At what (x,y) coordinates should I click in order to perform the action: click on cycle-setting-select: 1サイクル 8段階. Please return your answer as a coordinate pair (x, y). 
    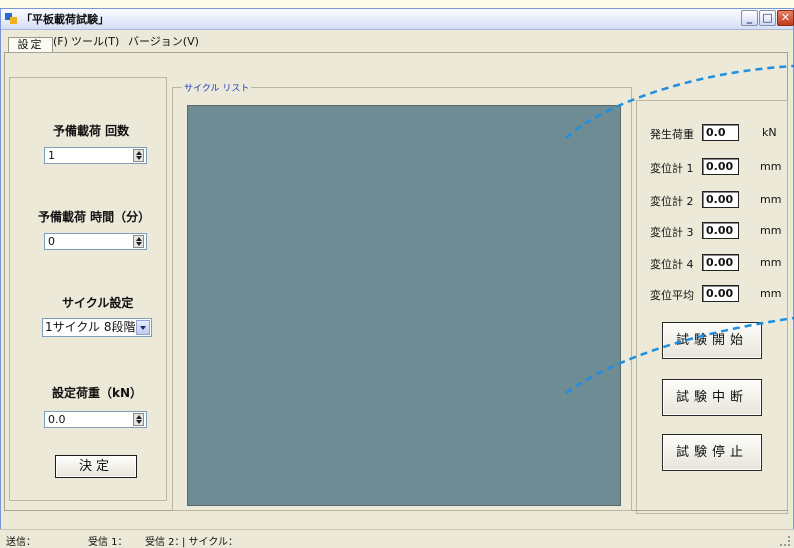
    Looking at the image, I should click on (97, 327).